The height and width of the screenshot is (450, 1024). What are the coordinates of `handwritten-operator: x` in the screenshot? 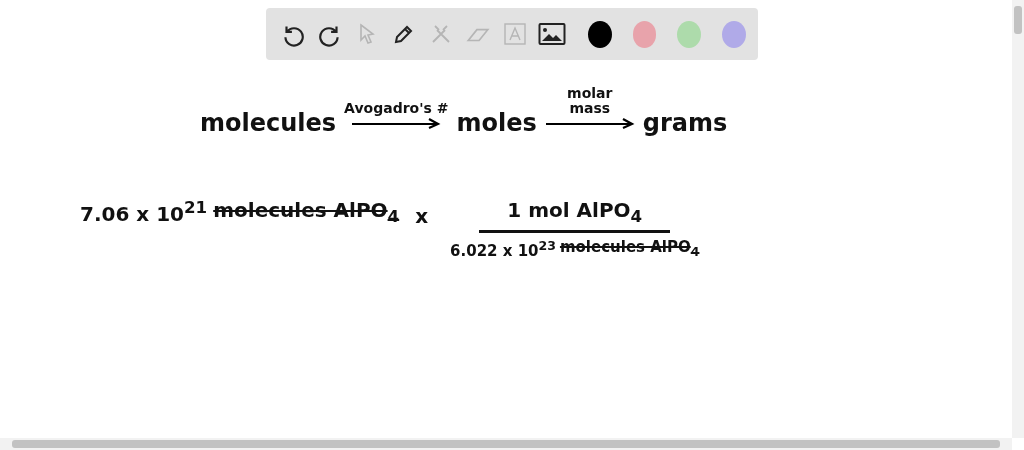 It's located at (422, 216).